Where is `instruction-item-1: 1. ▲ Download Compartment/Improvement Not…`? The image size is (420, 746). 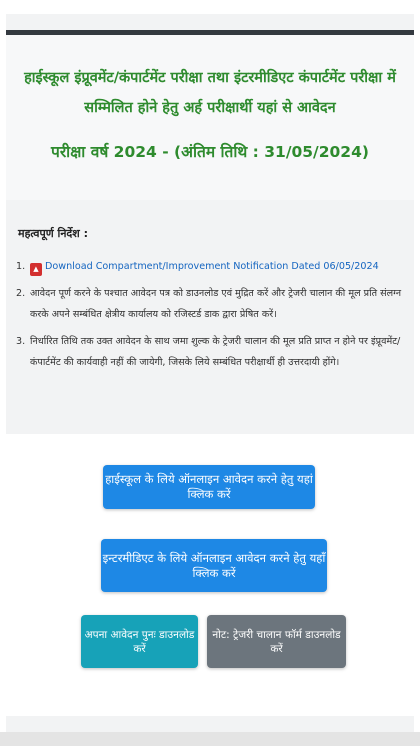 instruction-item-1: 1. ▲ Download Compartment/Improvement Not… is located at coordinates (210, 266).